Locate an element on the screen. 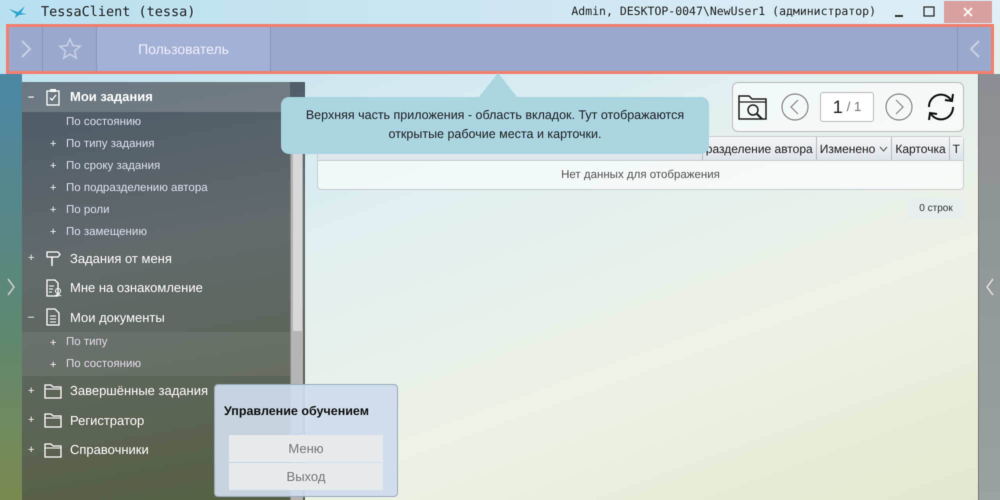 Image resolution: width=1000 pixels, height=500 pixels. tree-subitem: По типу задания is located at coordinates (110, 145).